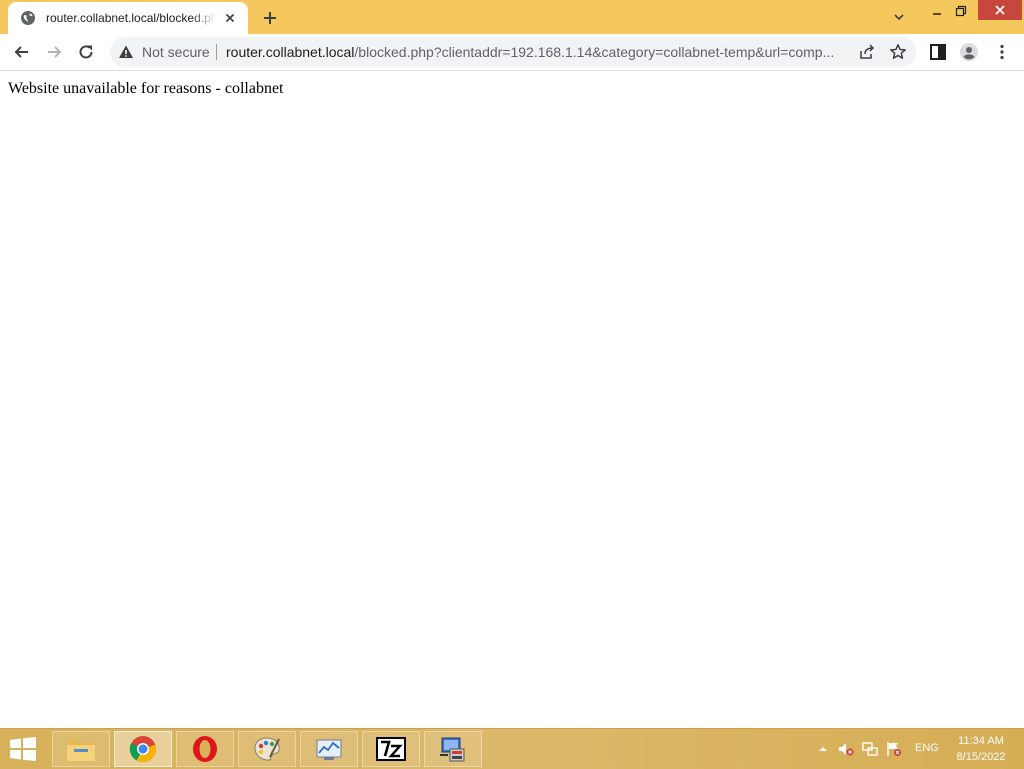 The width and height of the screenshot is (1024, 769). What do you see at coordinates (867, 52) in the screenshot?
I see `share-icon` at bounding box center [867, 52].